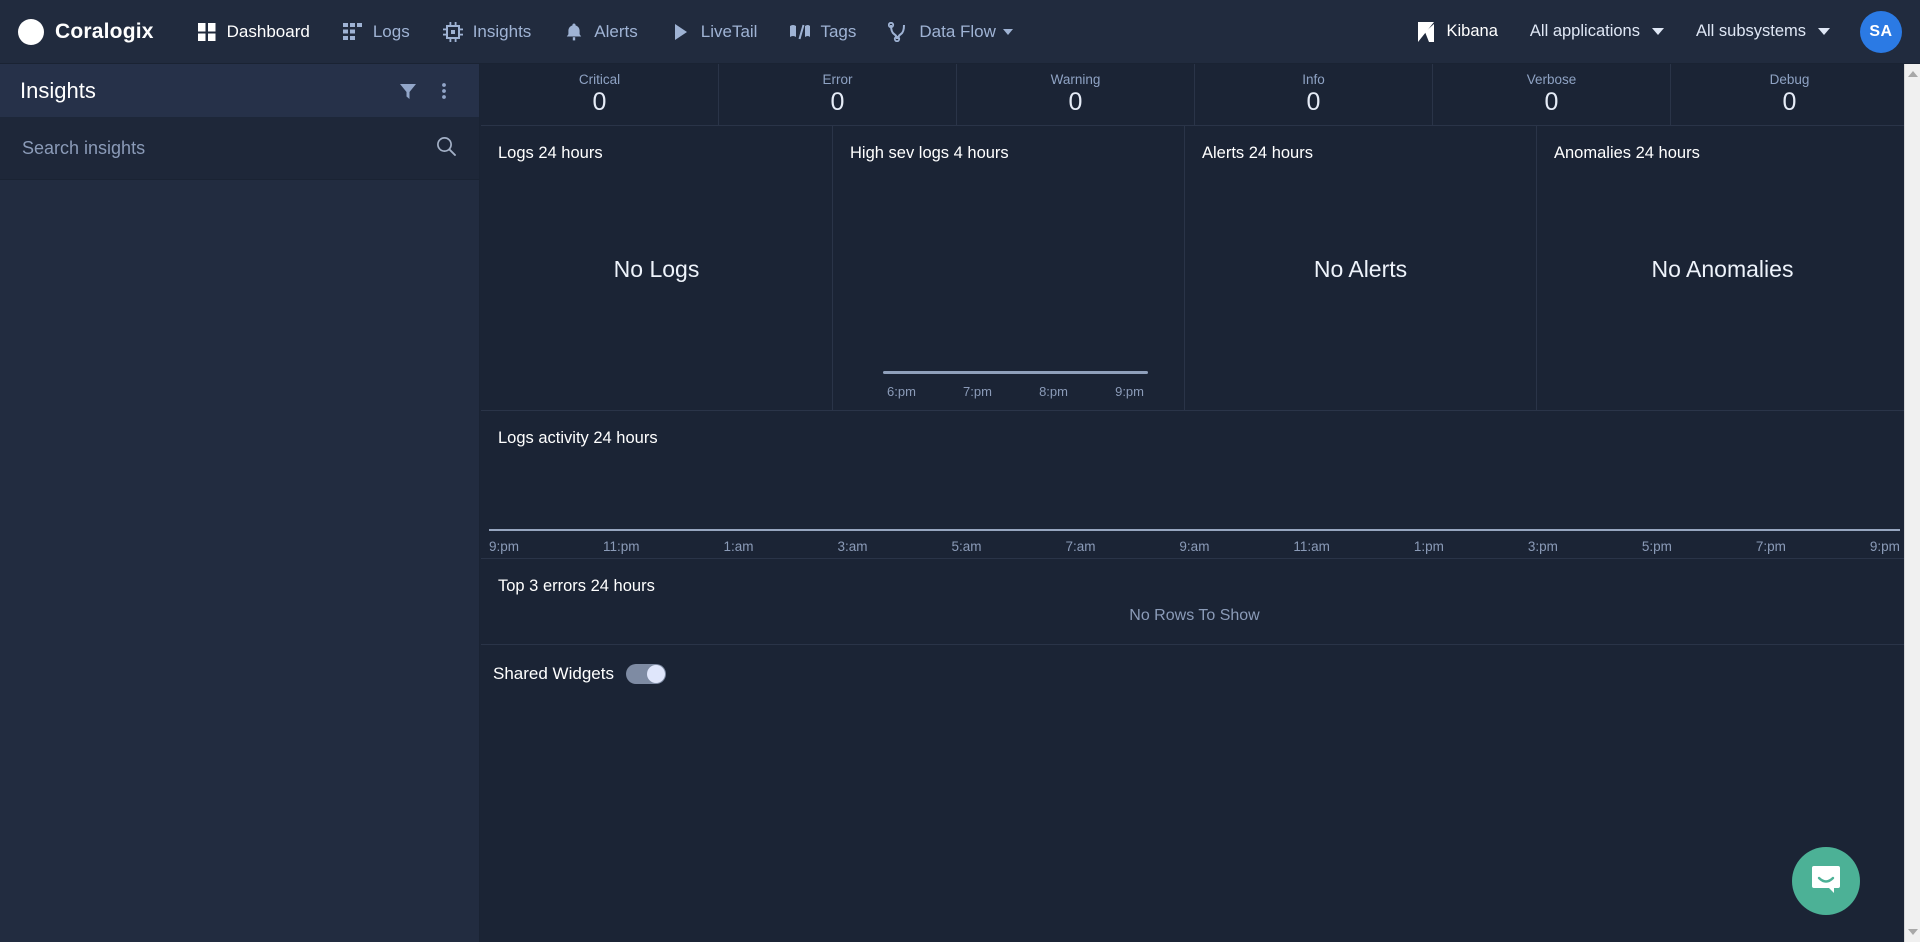 Image resolution: width=1920 pixels, height=942 pixels. I want to click on tags-icon, so click(800, 32).